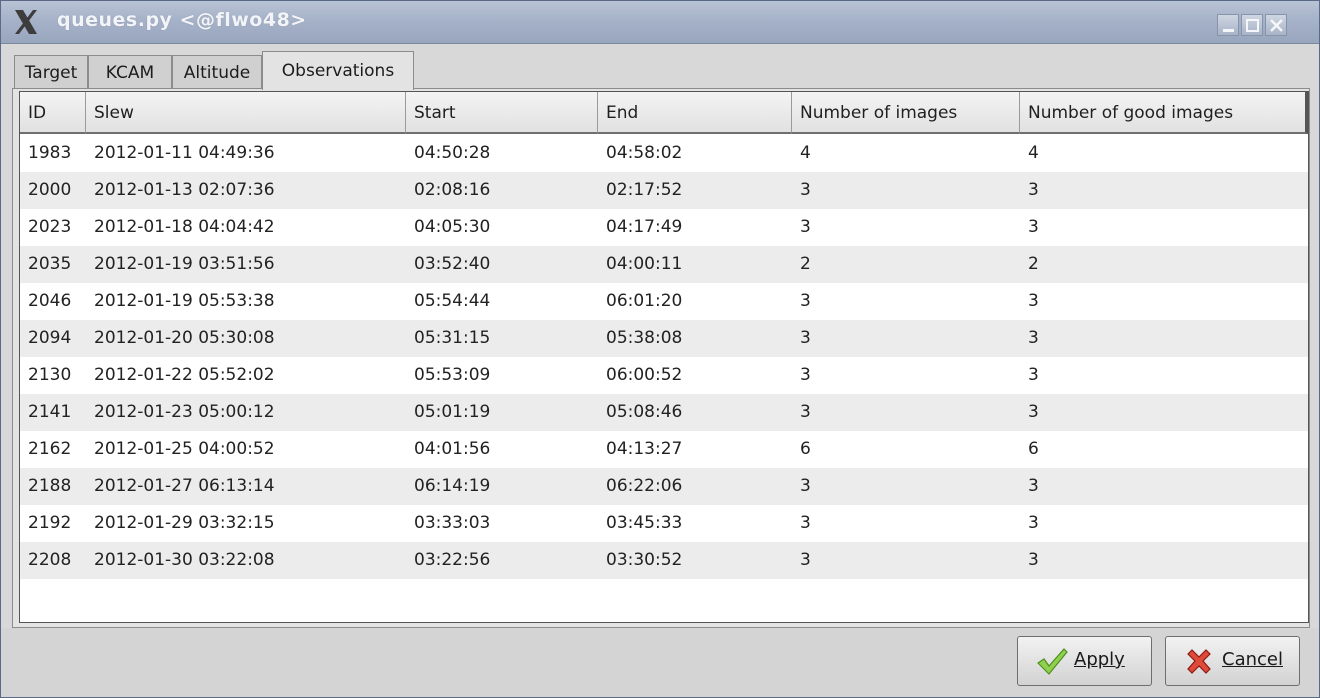 The height and width of the screenshot is (698, 1320). What do you see at coordinates (246, 113) in the screenshot?
I see `column-header-slew: Slew` at bounding box center [246, 113].